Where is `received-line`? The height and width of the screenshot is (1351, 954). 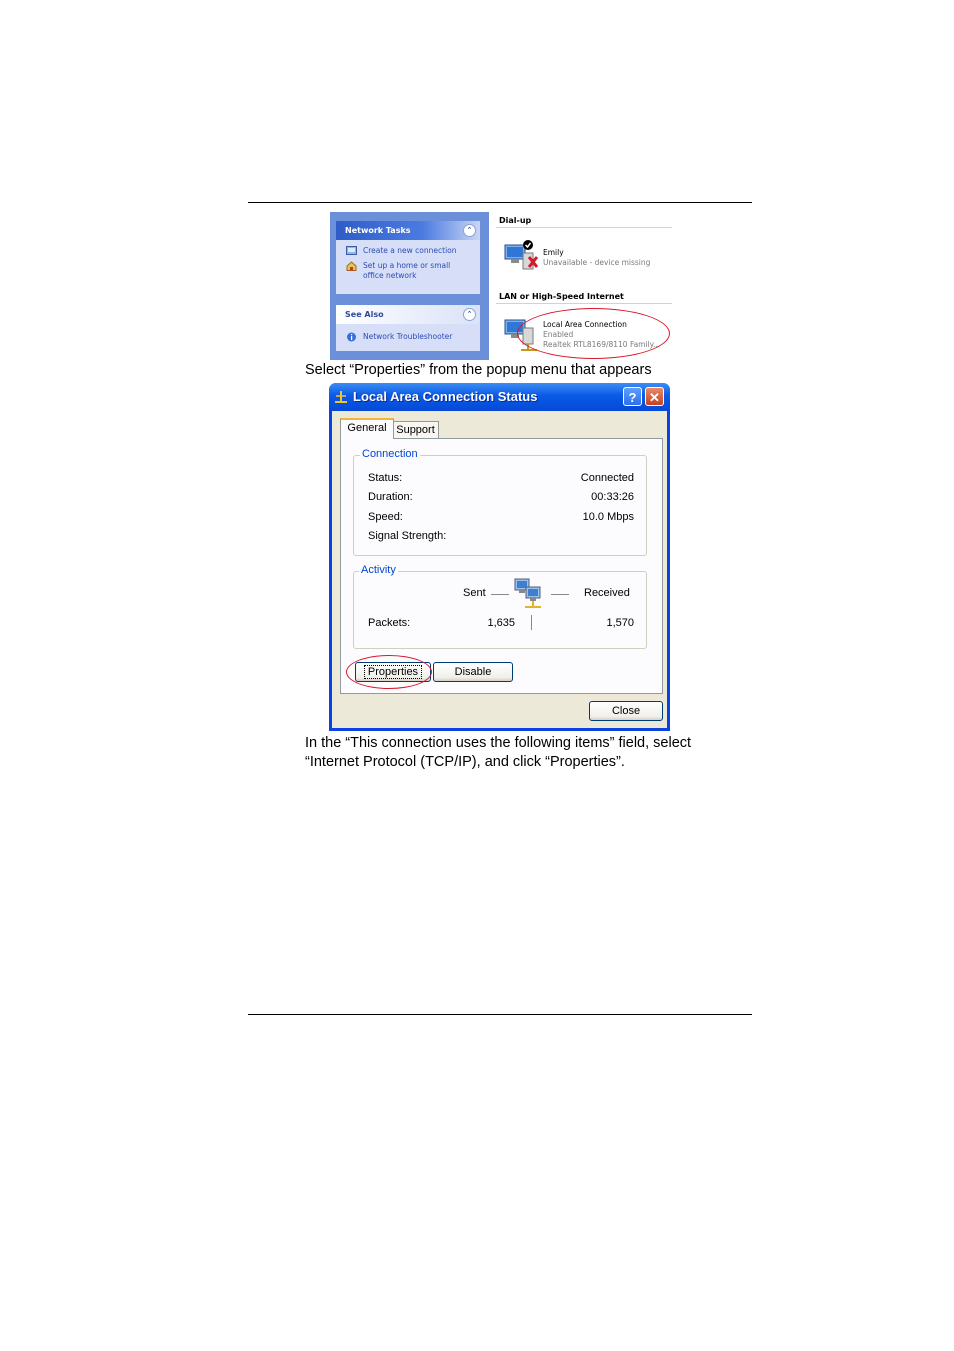
received-line is located at coordinates (560, 594).